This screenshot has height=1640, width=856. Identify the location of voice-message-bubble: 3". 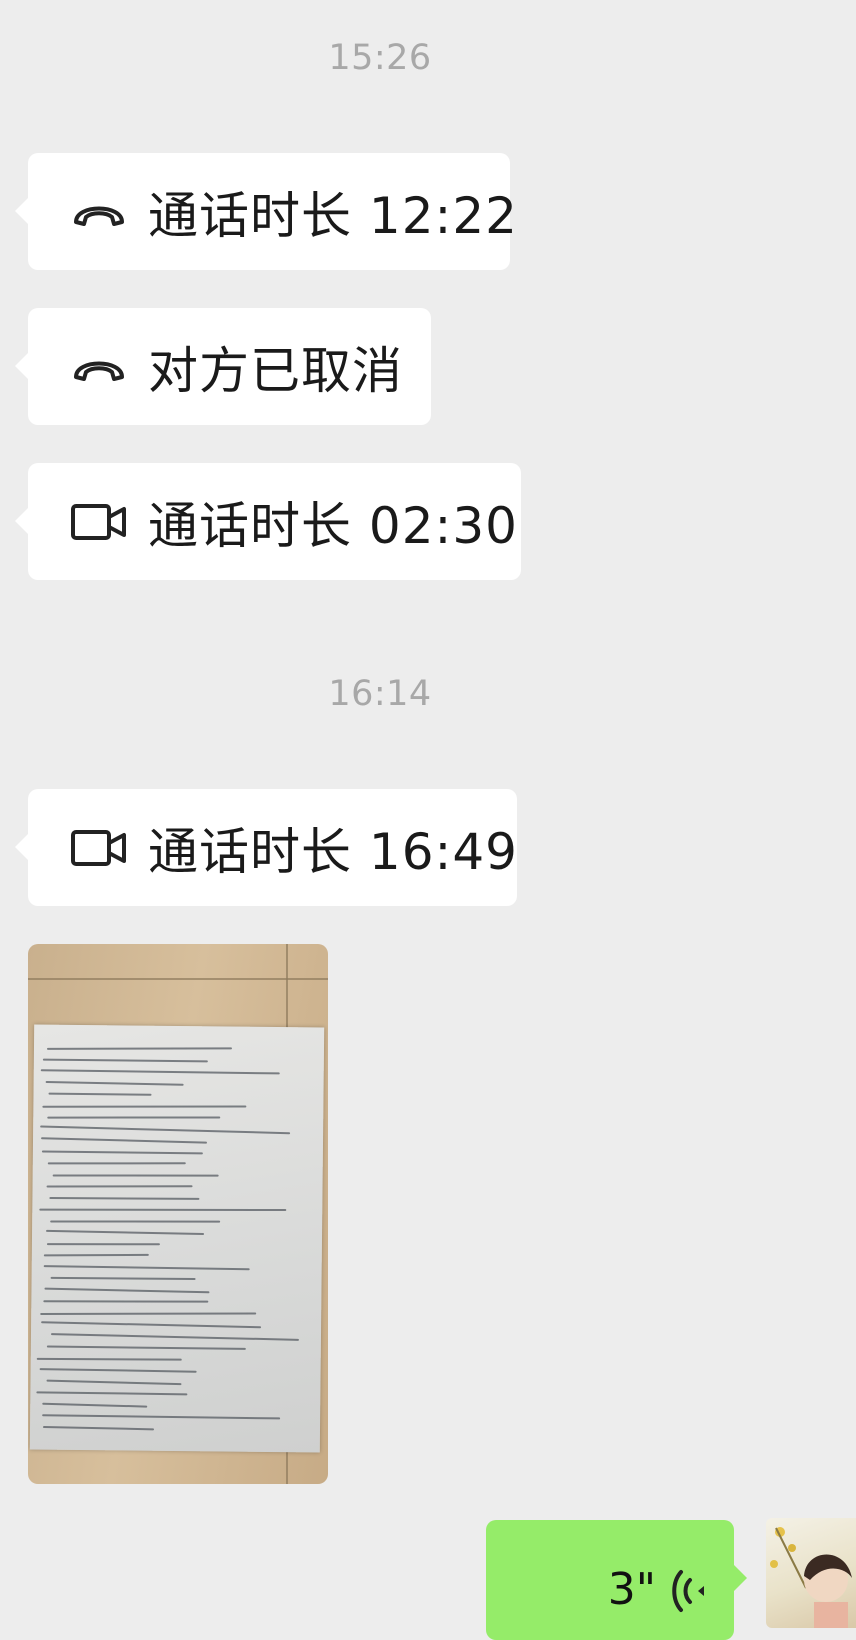
(616, 1580).